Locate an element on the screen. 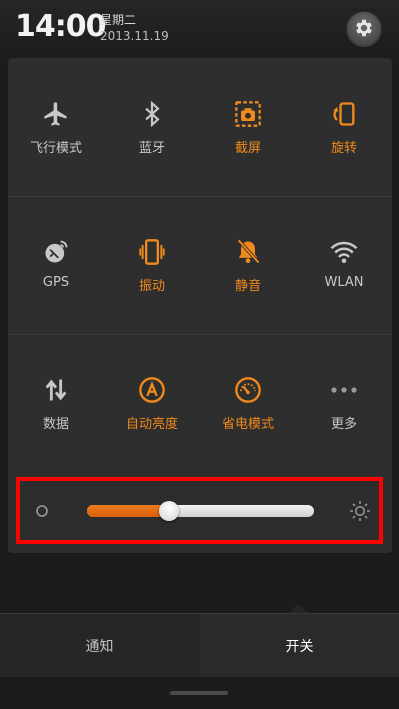  toggle-label: WLAN is located at coordinates (344, 282).